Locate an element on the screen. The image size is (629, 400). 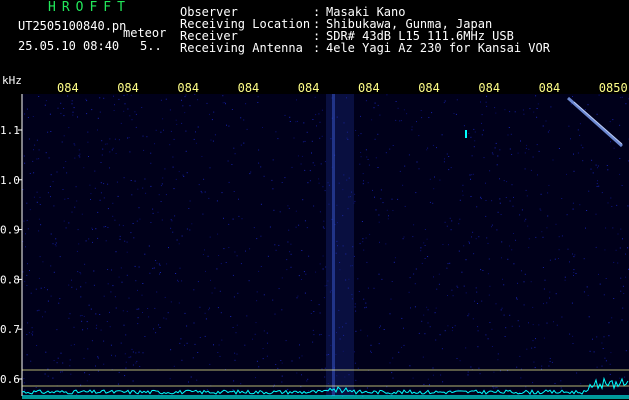
time-label: 084 is located at coordinates (489, 88).